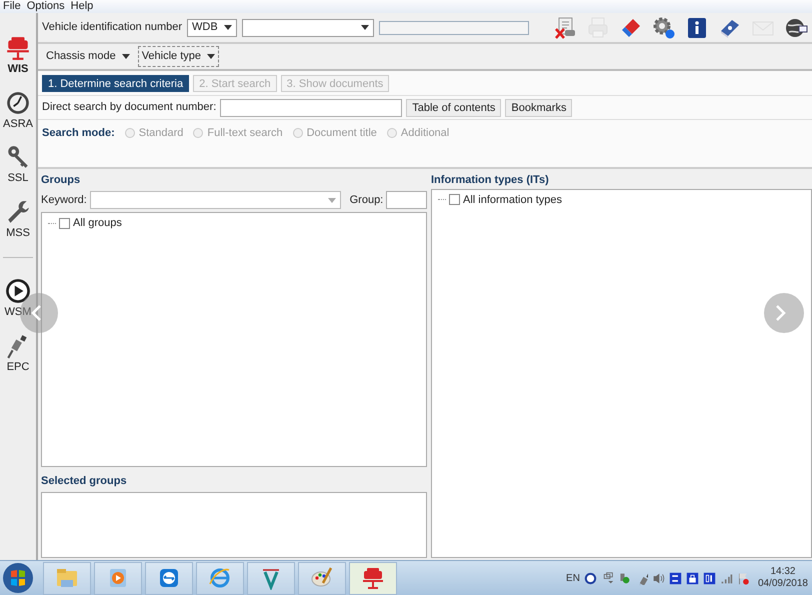 The image size is (812, 595). Describe the element at coordinates (512, 200) in the screenshot. I see `tree-item: All information types` at that location.